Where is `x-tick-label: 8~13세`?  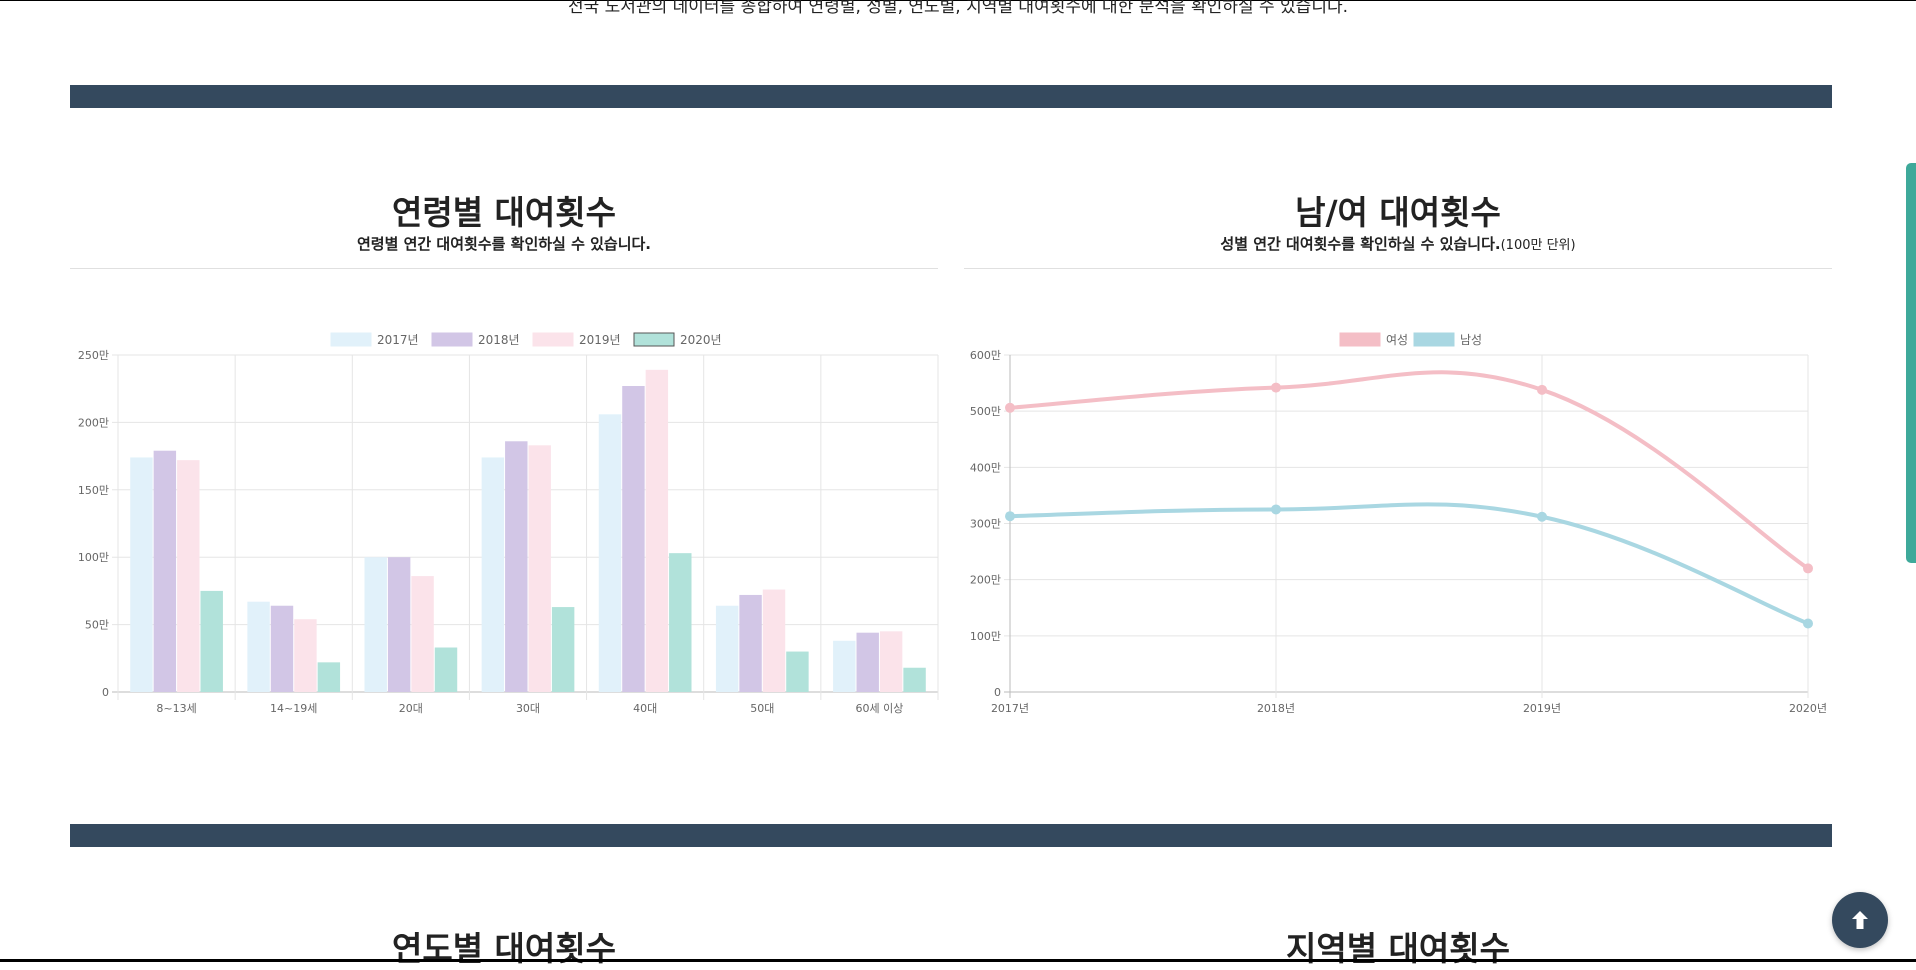 x-tick-label: 8~13세 is located at coordinates (176, 708).